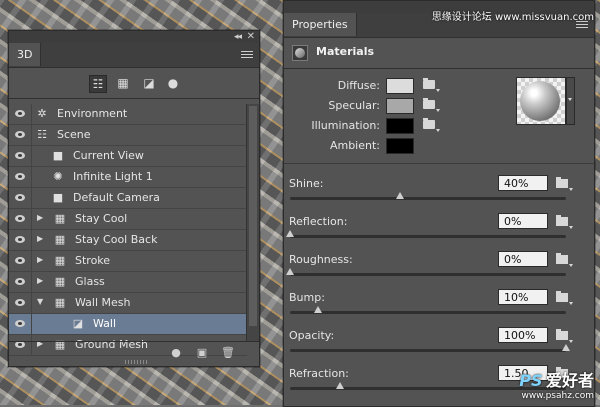 The width and height of the screenshot is (600, 407). What do you see at coordinates (134, 83) in the screenshot?
I see `3d-filter-toolbar: ☷ ▦ ◪ ●` at bounding box center [134, 83].